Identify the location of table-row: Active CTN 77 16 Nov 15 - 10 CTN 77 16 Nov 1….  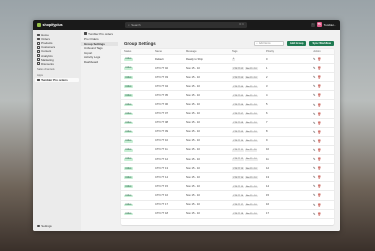
(227, 196).